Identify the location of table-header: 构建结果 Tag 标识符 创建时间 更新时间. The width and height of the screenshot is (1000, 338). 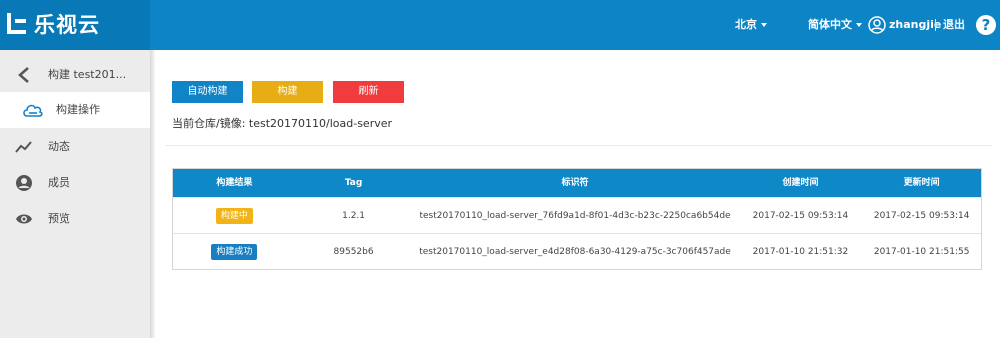
(577, 183).